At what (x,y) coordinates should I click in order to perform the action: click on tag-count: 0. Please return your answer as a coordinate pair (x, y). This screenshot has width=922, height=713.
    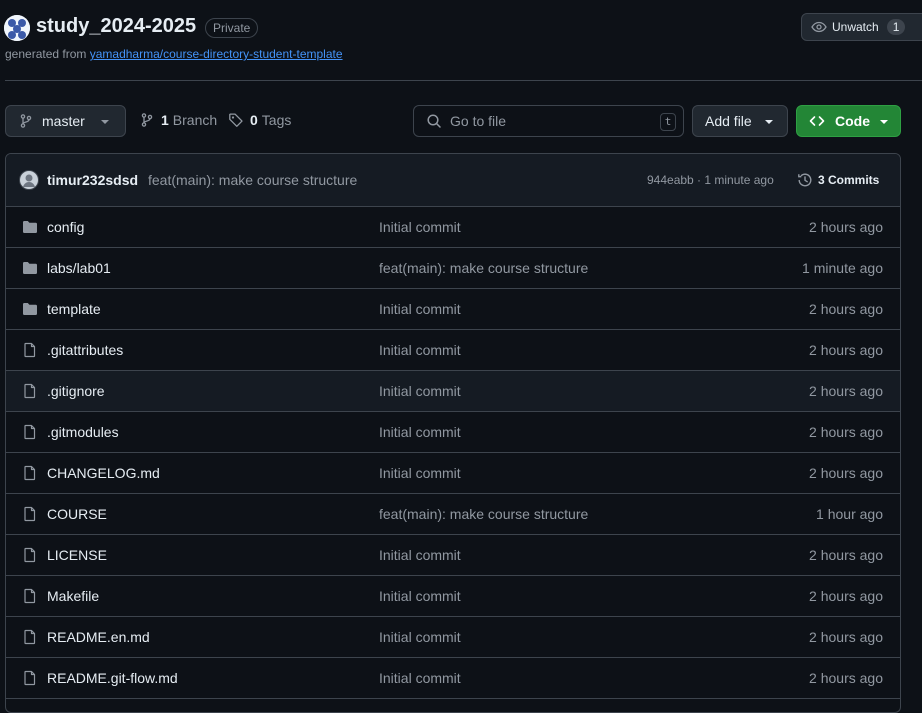
    Looking at the image, I should click on (254, 120).